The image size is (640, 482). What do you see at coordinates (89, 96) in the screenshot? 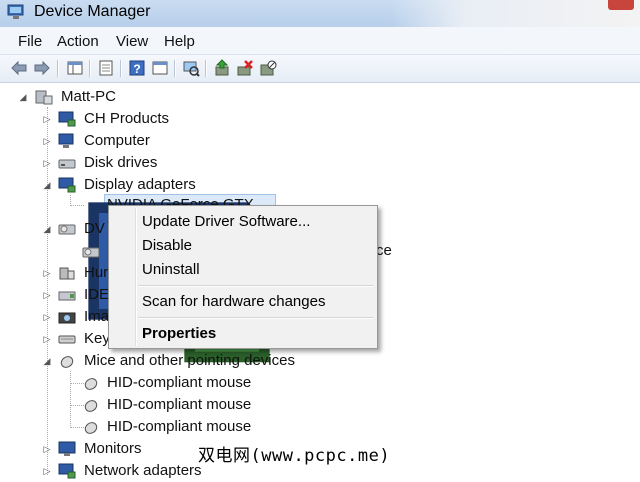
I see `root-label: Matt-PC` at bounding box center [89, 96].